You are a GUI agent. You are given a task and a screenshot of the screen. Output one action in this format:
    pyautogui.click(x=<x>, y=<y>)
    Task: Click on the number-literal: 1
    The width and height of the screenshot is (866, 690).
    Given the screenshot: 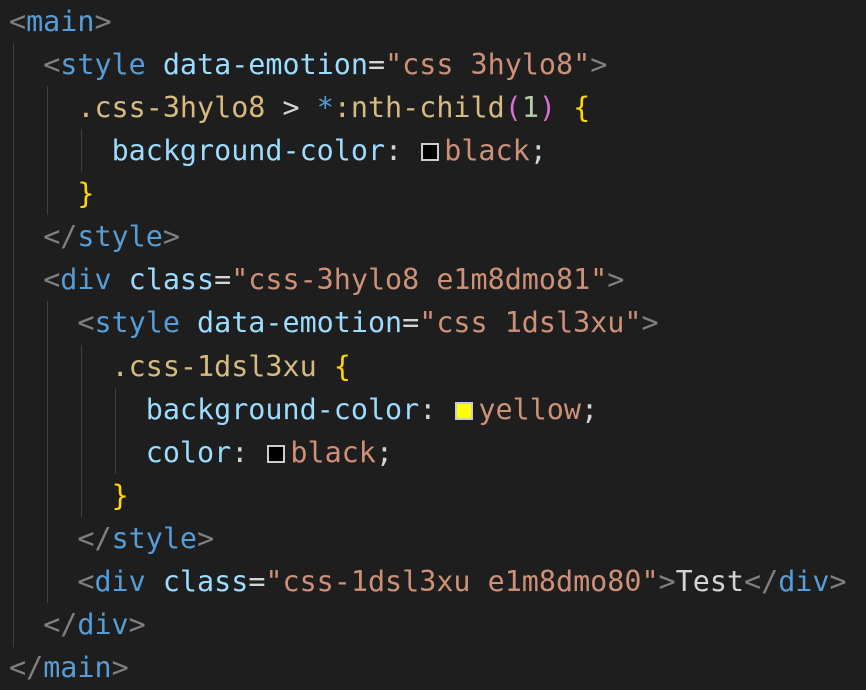 What is the action you would take?
    pyautogui.click(x=530, y=107)
    